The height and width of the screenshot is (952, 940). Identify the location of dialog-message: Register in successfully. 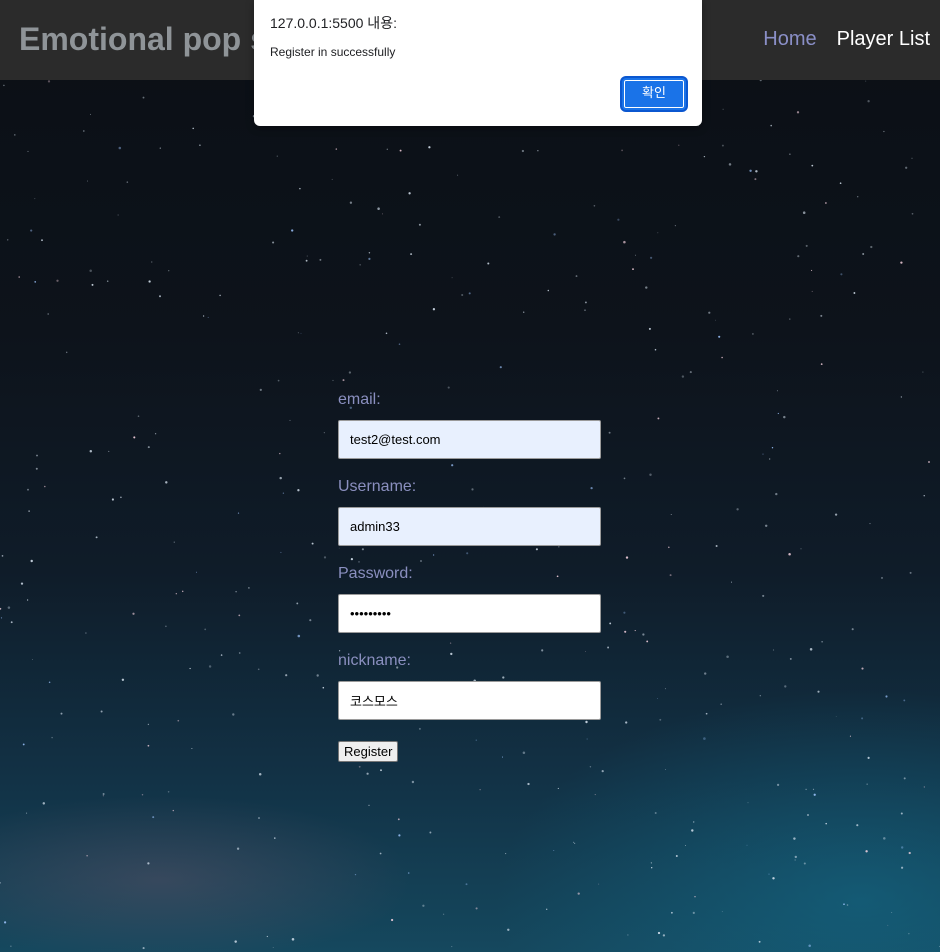
(333, 52).